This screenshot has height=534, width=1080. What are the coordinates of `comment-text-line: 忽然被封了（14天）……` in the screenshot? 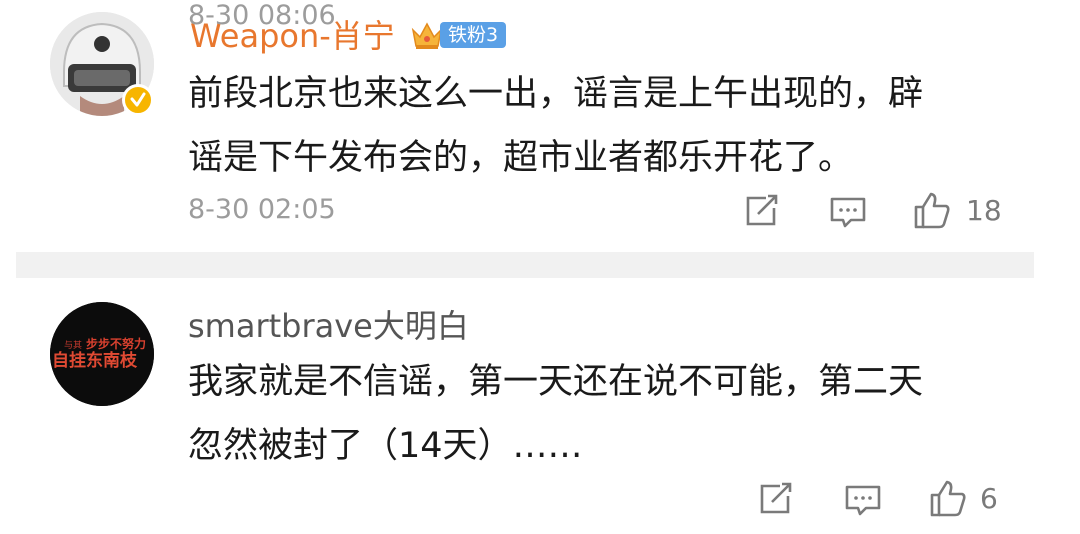 It's located at (385, 446).